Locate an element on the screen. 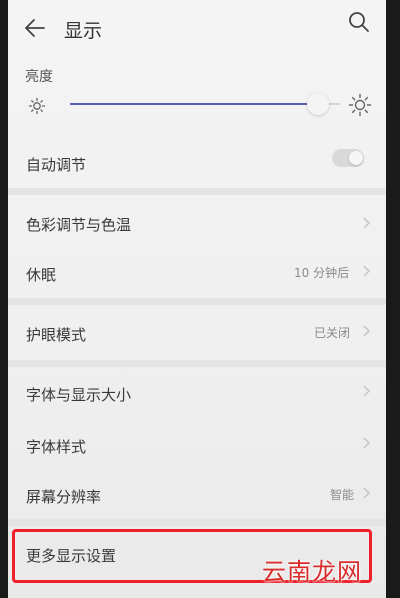 The image size is (400, 598). font-size-label: 字体与显示大小 is located at coordinates (79, 395).